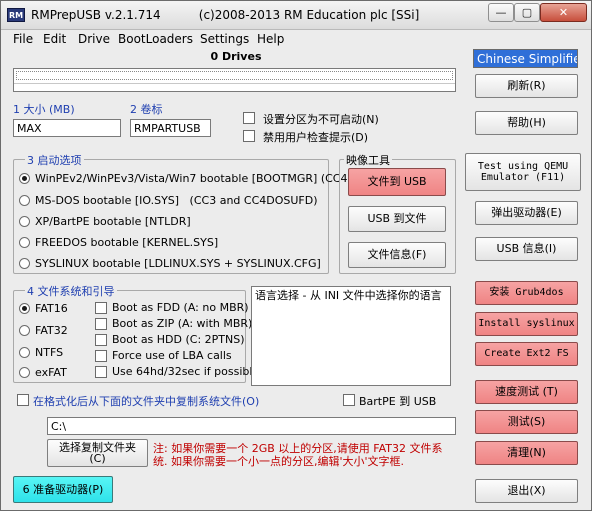 This screenshot has width=592, height=511. I want to click on info-textbox: 语言选择 - 从 INI 文件中选择你的语言, so click(351, 336).